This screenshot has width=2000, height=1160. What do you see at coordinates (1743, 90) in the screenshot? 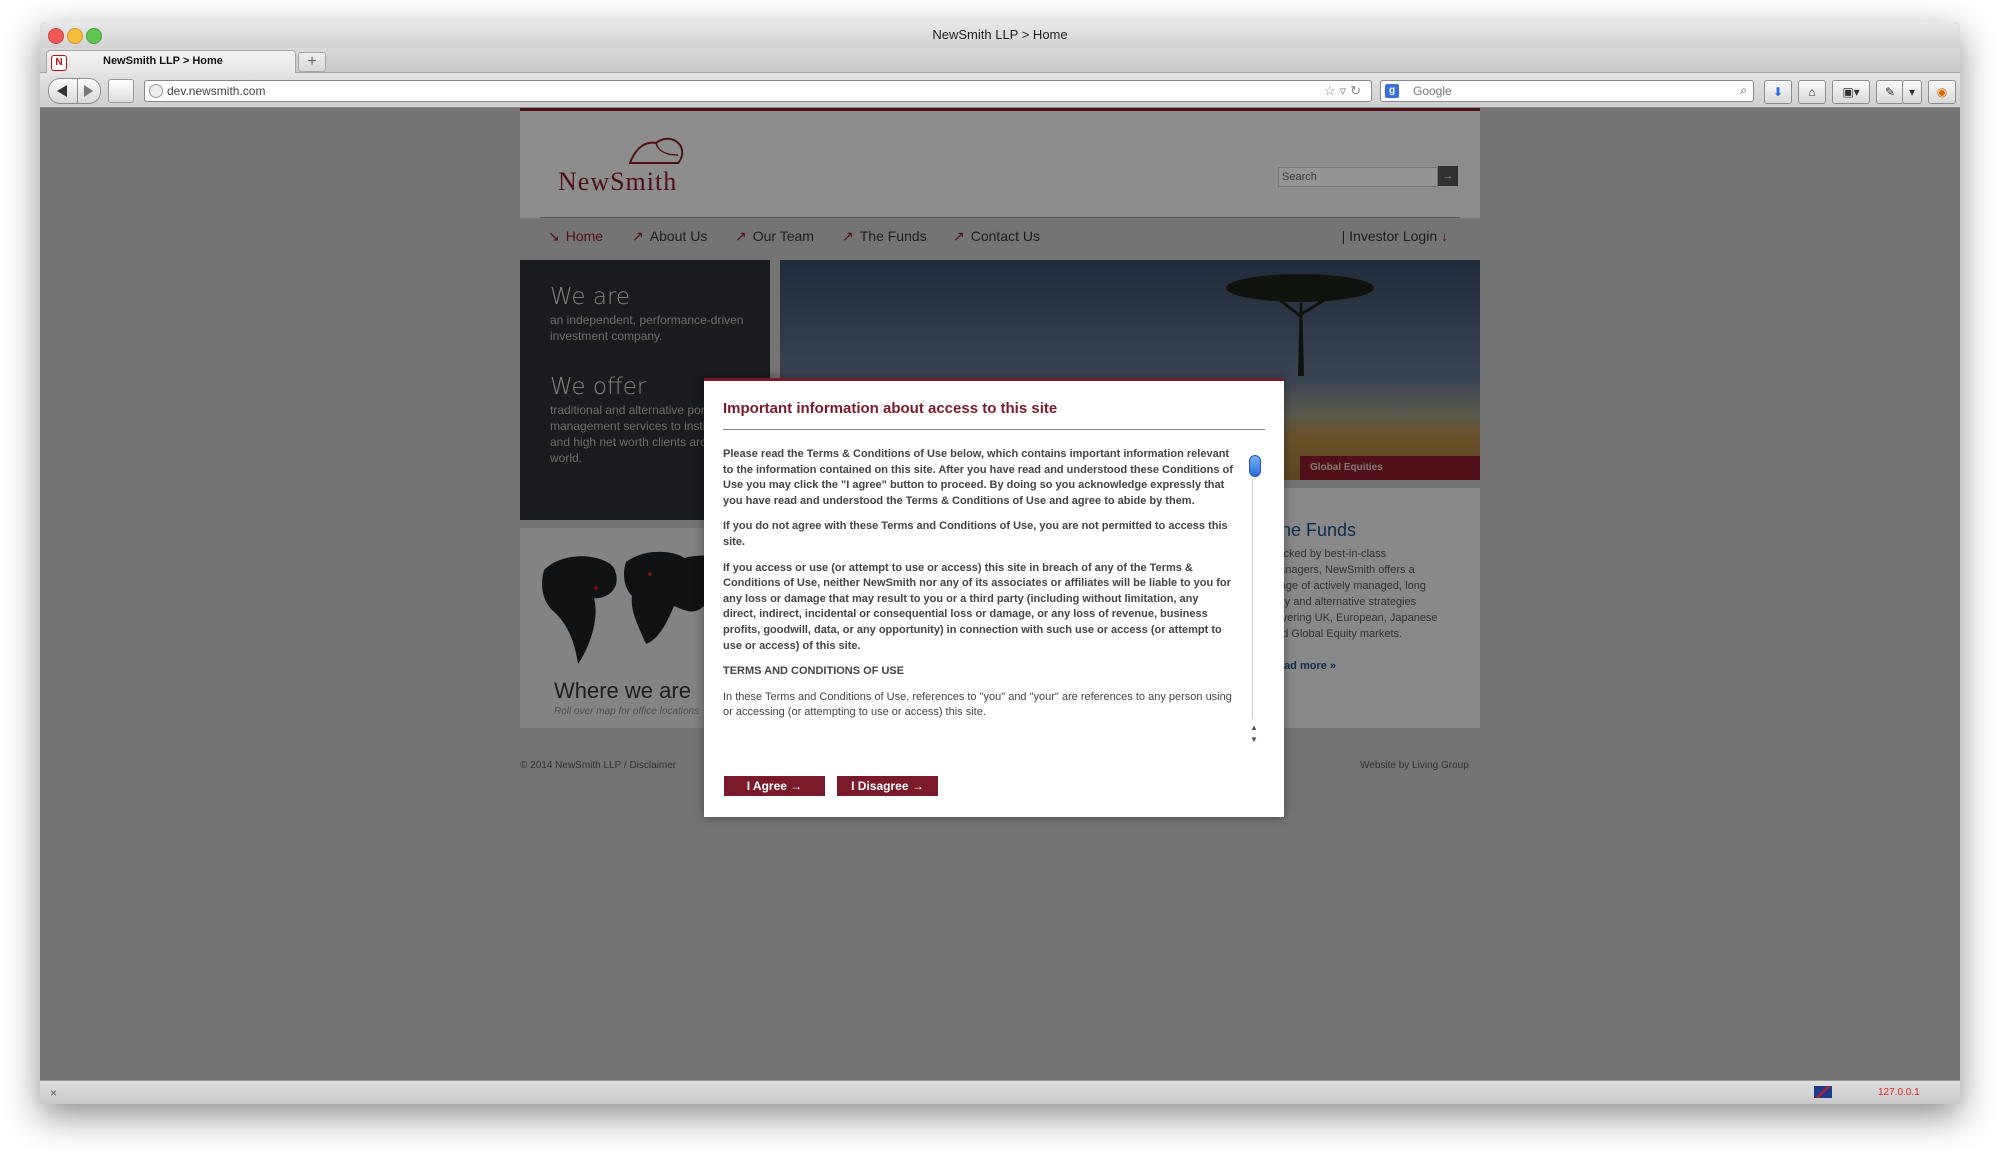
I see `search-icon: ⌕` at bounding box center [1743, 90].